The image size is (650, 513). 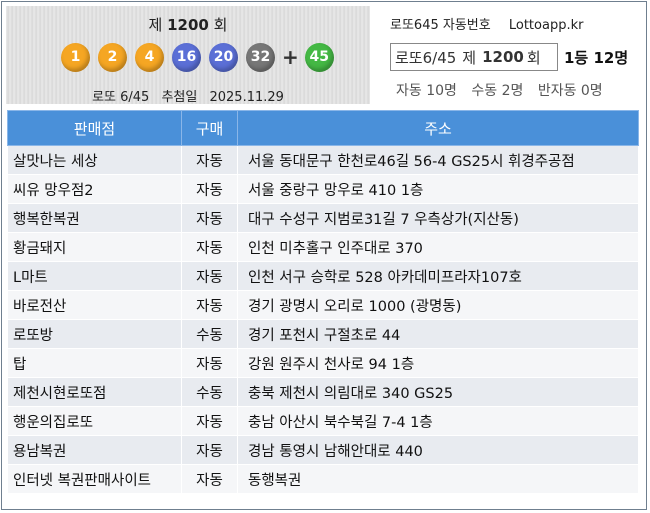 What do you see at coordinates (438, 276) in the screenshot?
I see `address-cell: 인천 서구 승학로 528 아카데미프라자107호` at bounding box center [438, 276].